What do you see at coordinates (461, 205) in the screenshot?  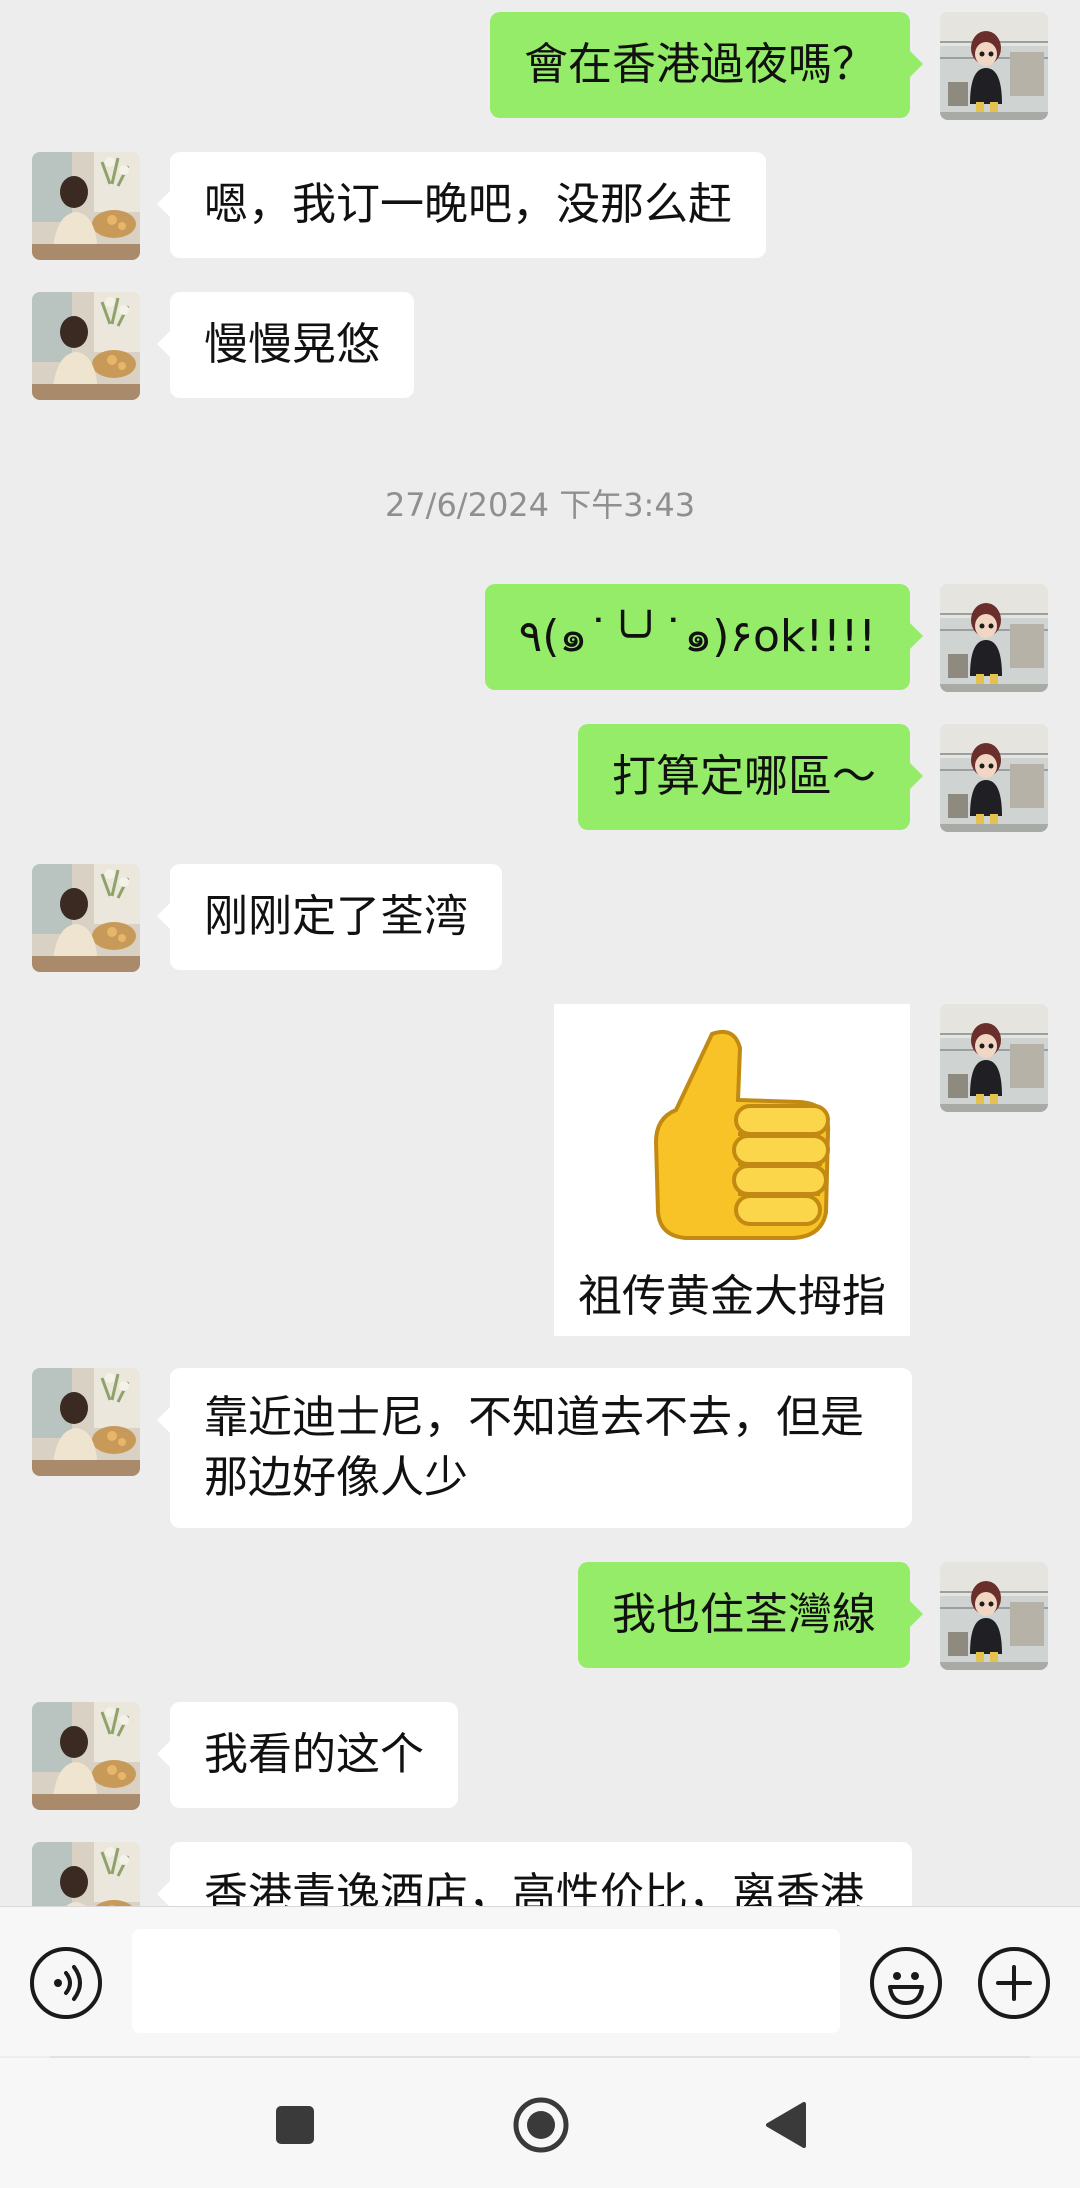 I see `message-bubble-incoming: 嗯，我订一晚吧，没那么赶` at bounding box center [461, 205].